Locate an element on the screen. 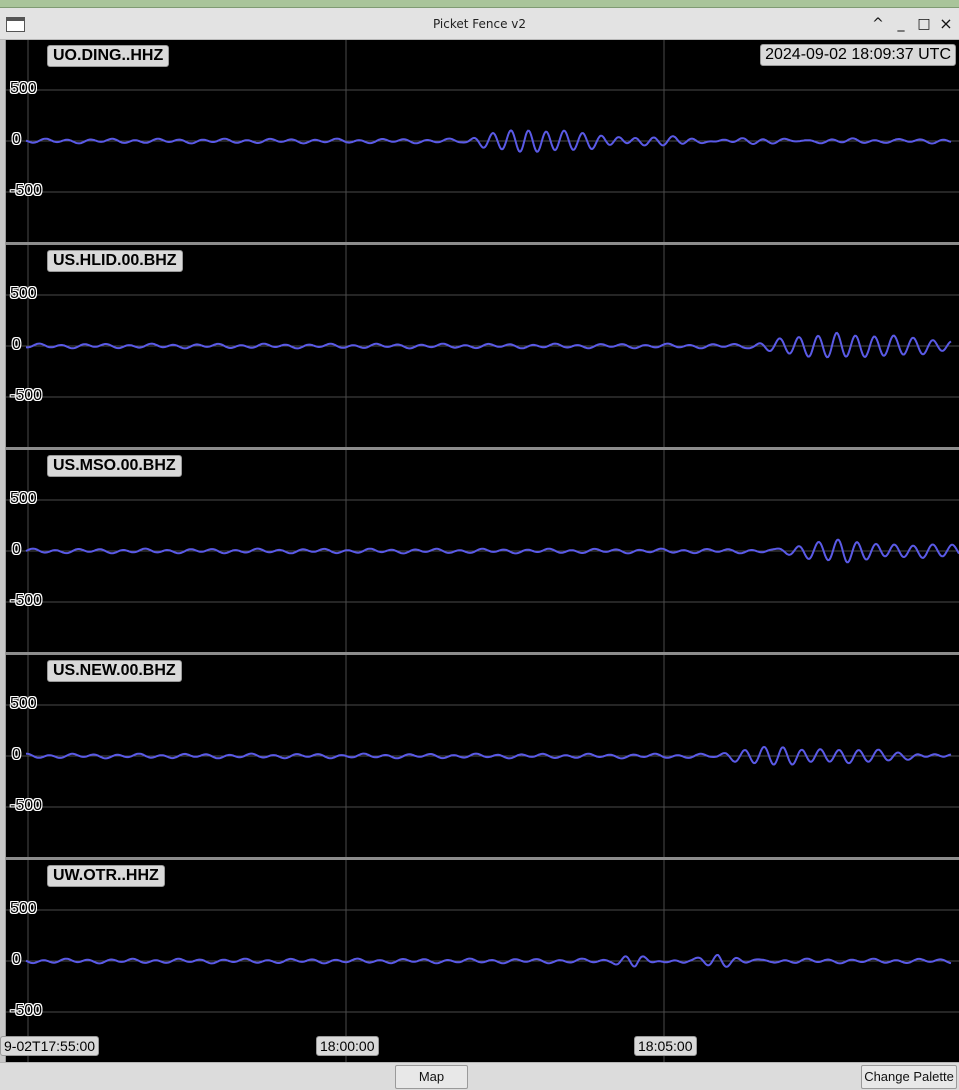 The width and height of the screenshot is (959, 1090). timestamp-label: 2024-09-02 18:09:37 UTC is located at coordinates (858, 55).